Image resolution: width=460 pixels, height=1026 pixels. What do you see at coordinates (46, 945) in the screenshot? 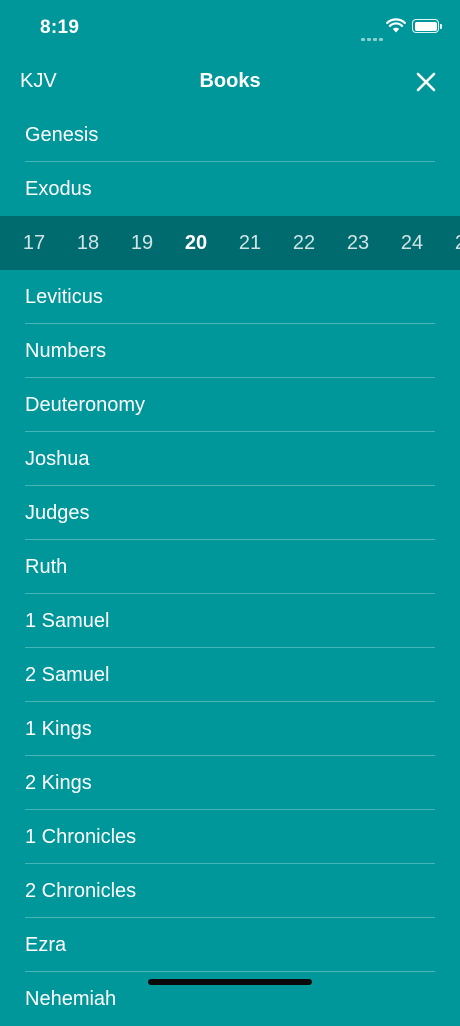
I see `book-label: Ezra` at bounding box center [46, 945].